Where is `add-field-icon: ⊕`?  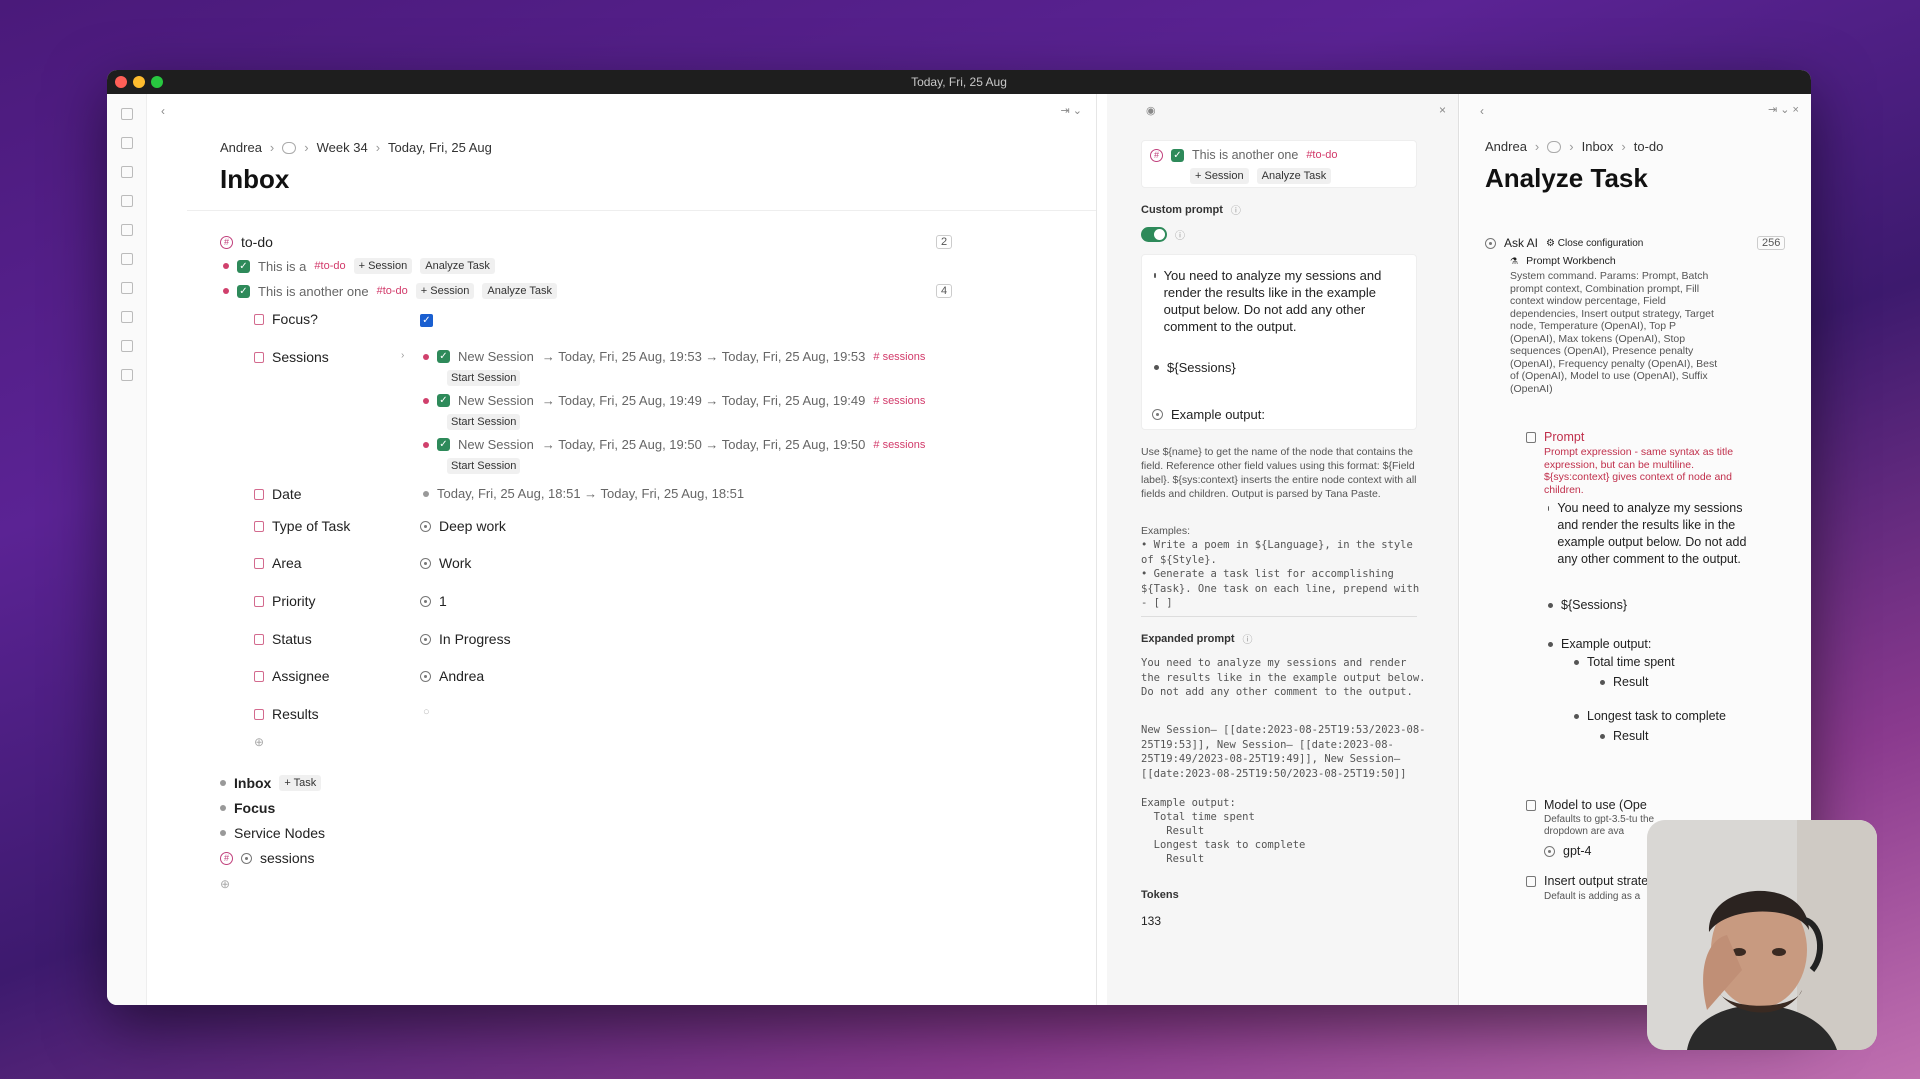 add-field-icon: ⊕ is located at coordinates (259, 742).